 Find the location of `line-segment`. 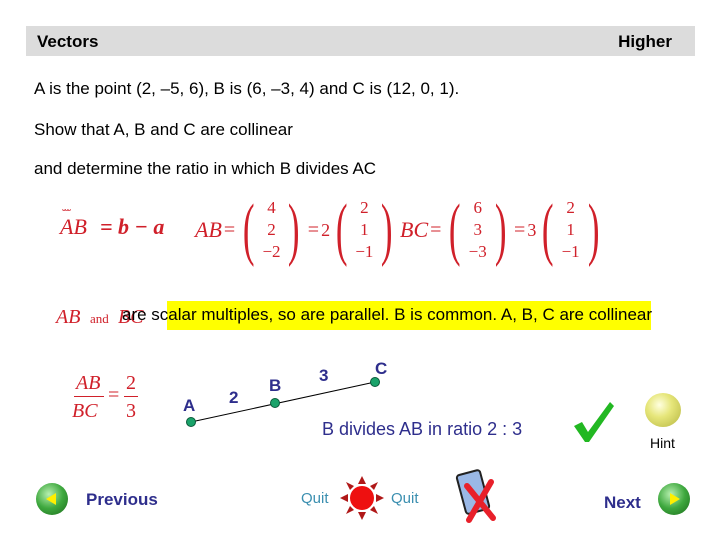

line-segment is located at coordinates (283, 402).